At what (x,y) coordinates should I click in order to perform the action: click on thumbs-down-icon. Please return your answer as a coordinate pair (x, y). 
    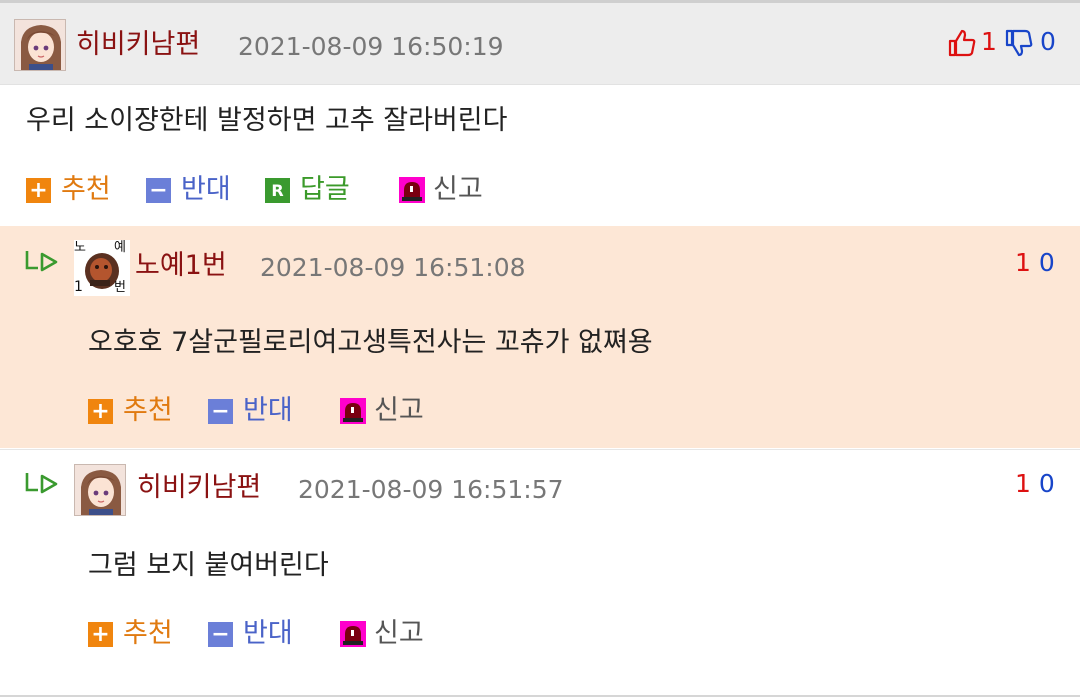
    Looking at the image, I should click on (1019, 43).